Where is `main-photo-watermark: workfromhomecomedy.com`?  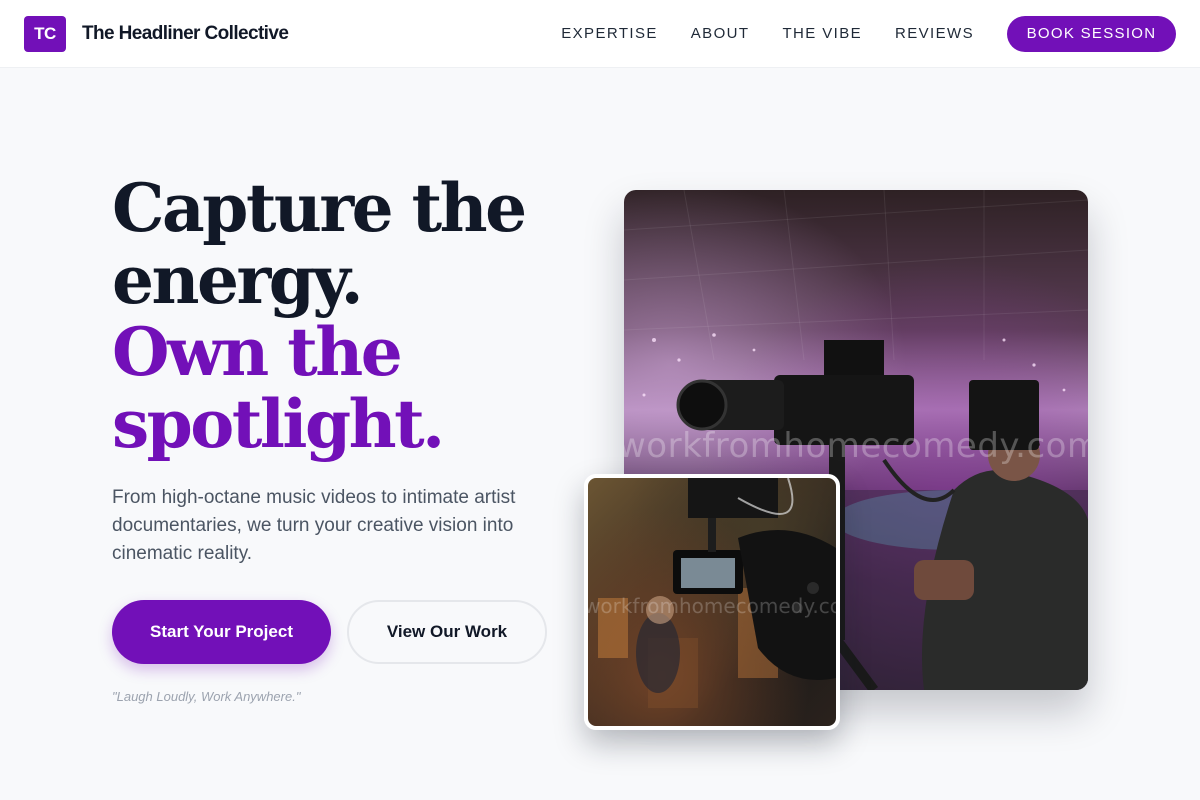 main-photo-watermark: workfromhomecomedy.com is located at coordinates (856, 446).